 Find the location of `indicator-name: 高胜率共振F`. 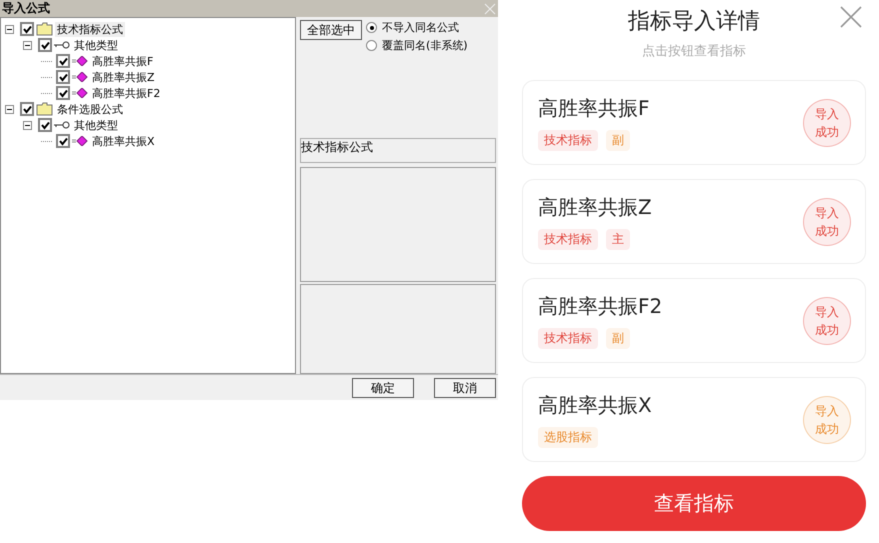

indicator-name: 高胜率共振F is located at coordinates (594, 108).